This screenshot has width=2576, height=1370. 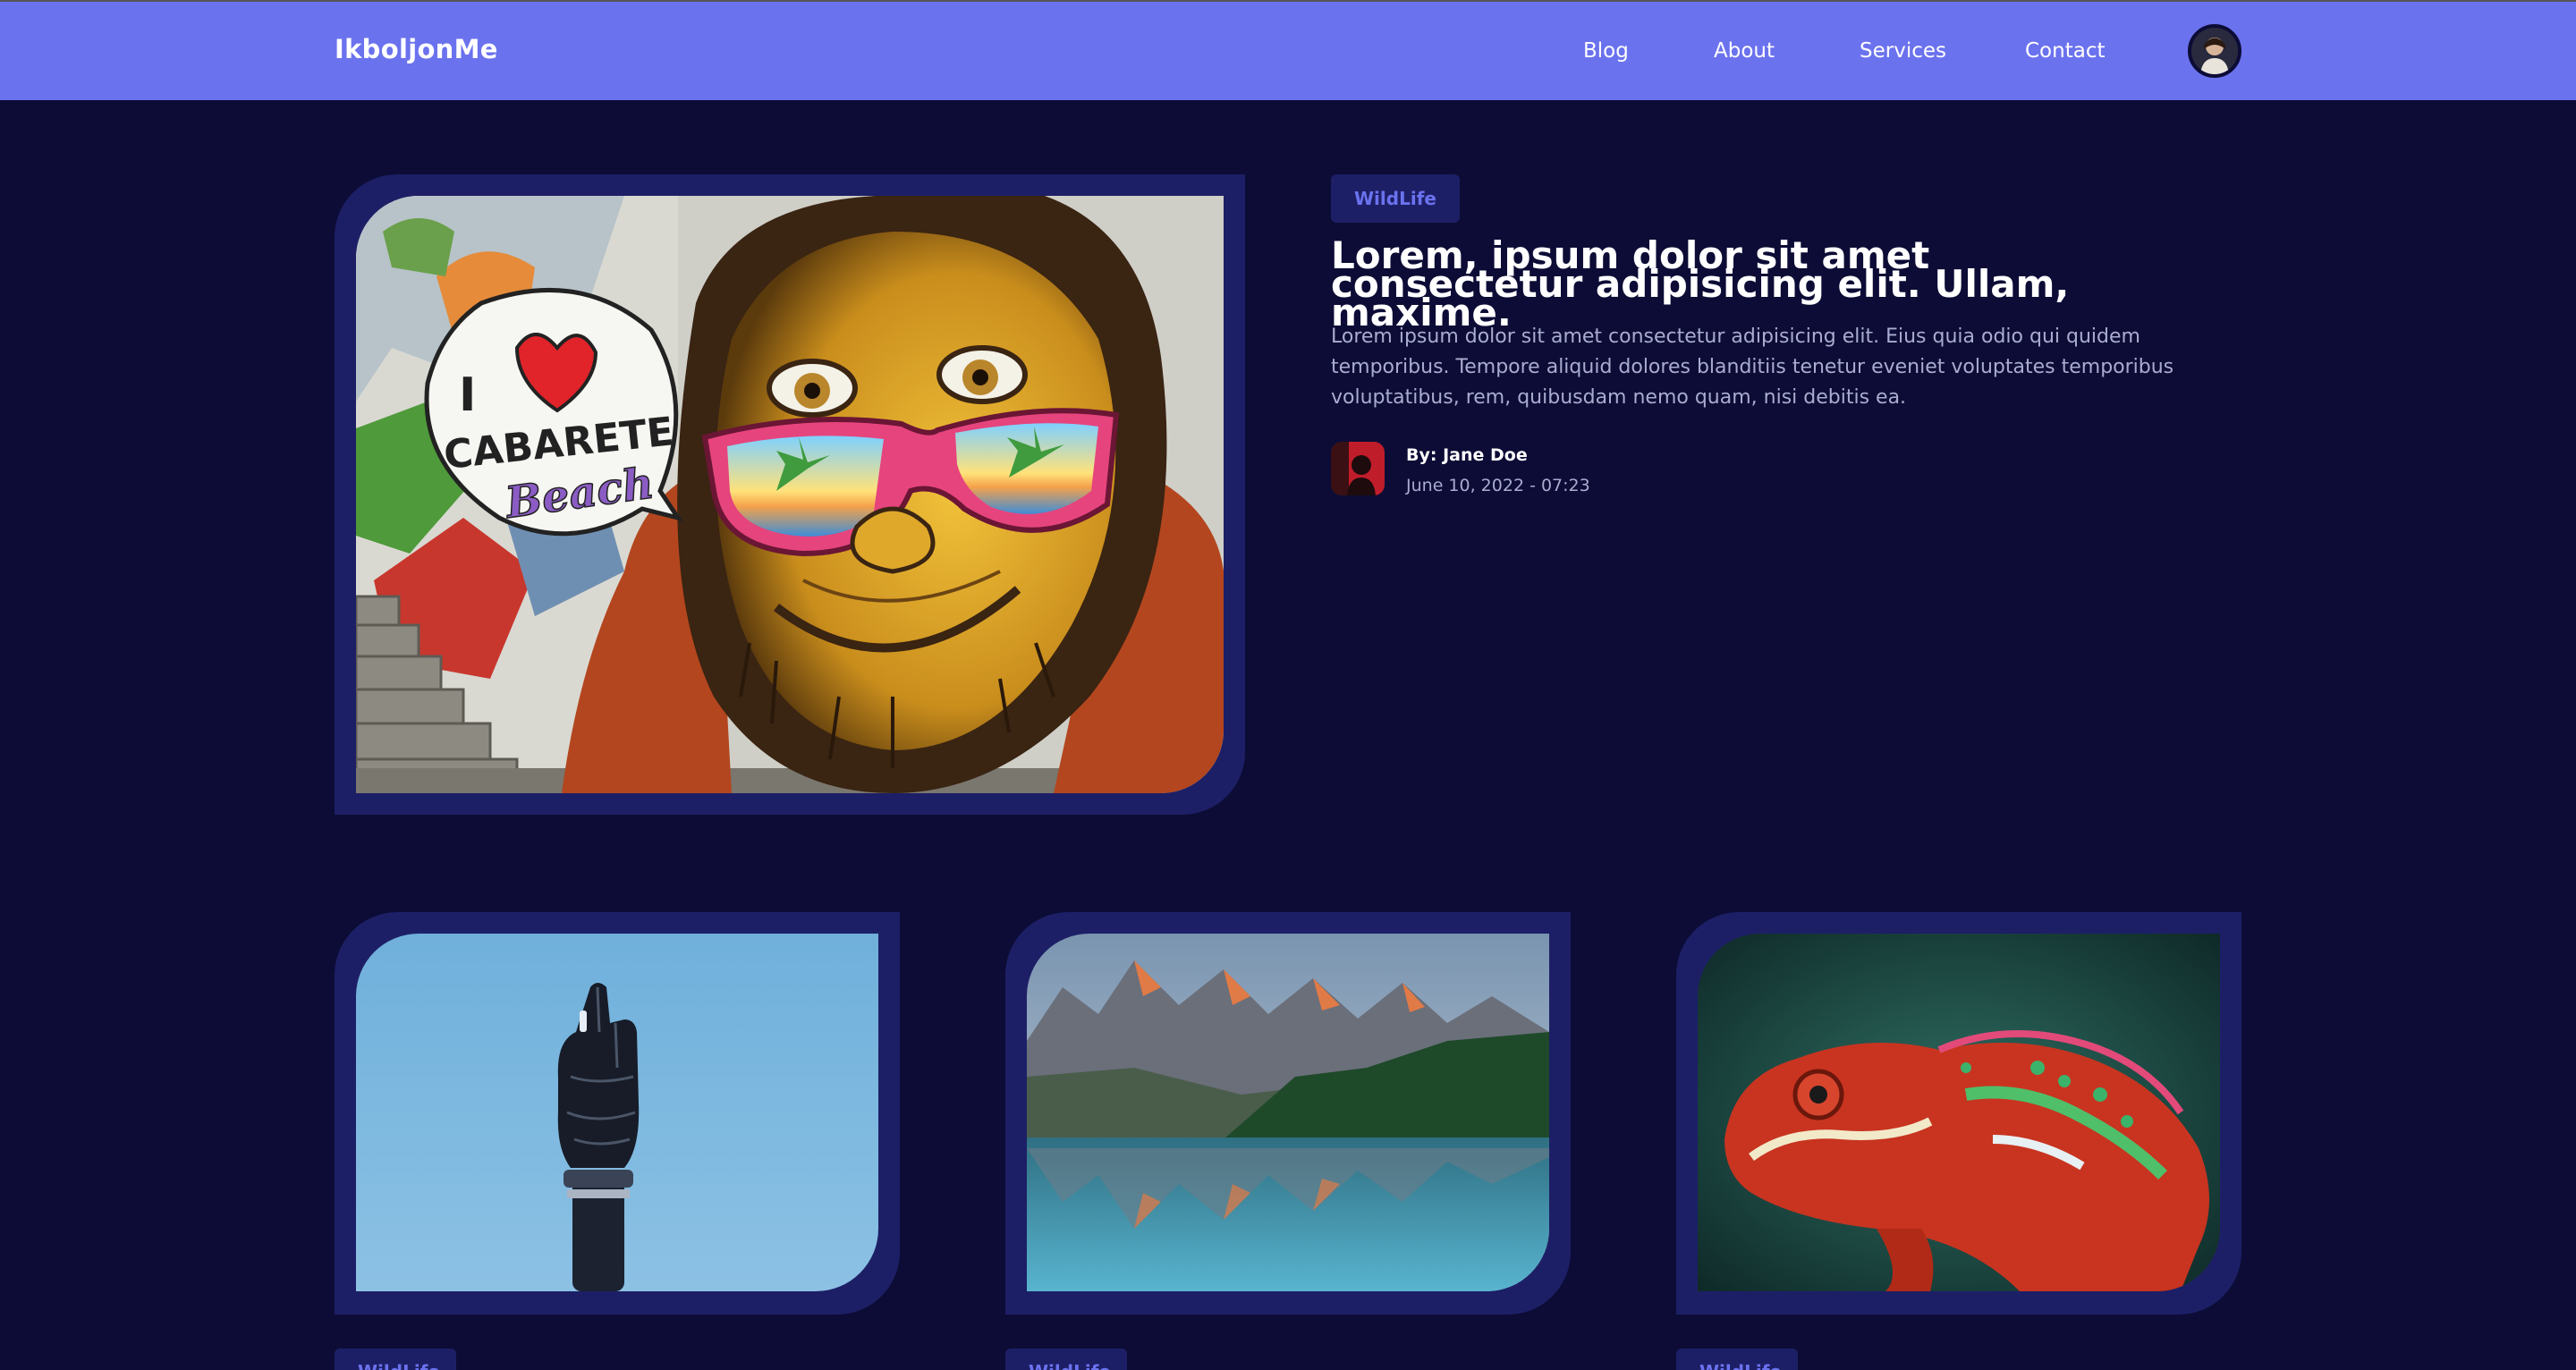 What do you see at coordinates (1395, 198) in the screenshot?
I see `featured-category-badge: WildLife` at bounding box center [1395, 198].